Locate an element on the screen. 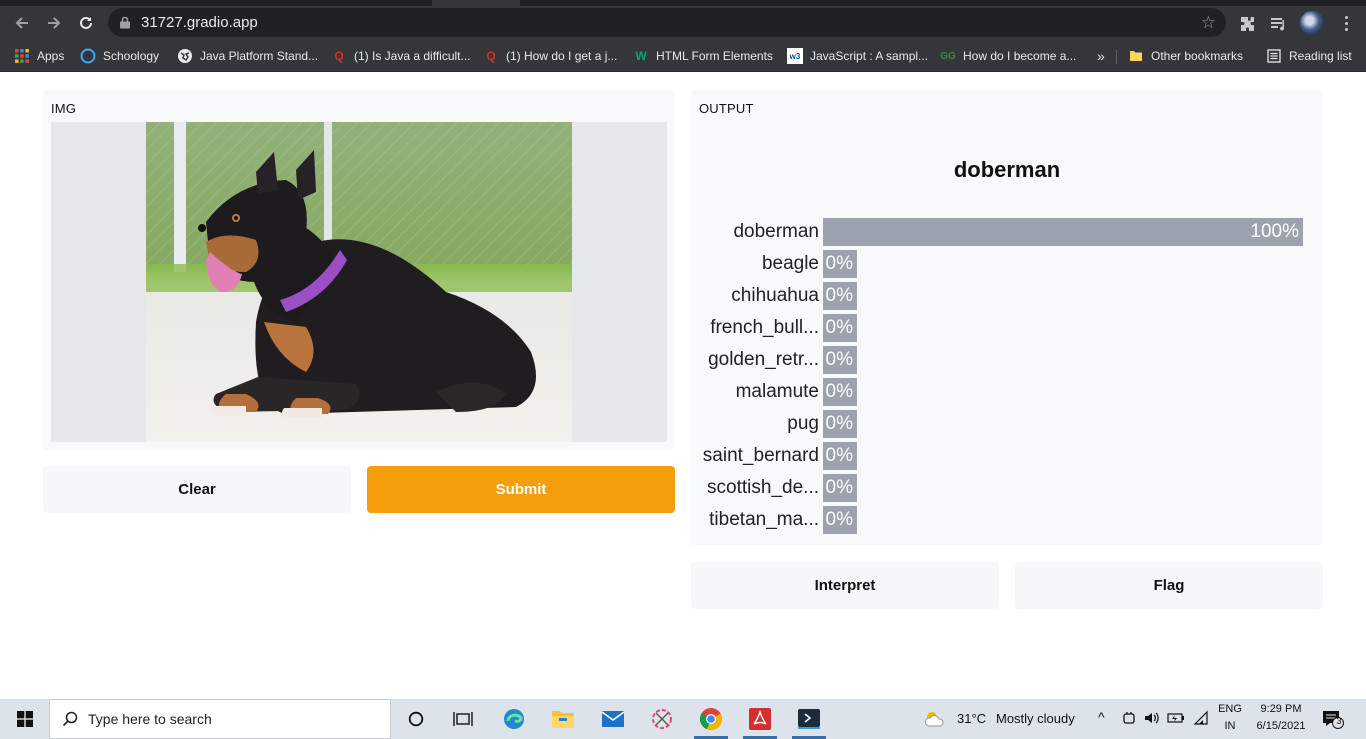 This screenshot has height=739, width=1366. search-placeholder: Type here to search is located at coordinates (150, 719).